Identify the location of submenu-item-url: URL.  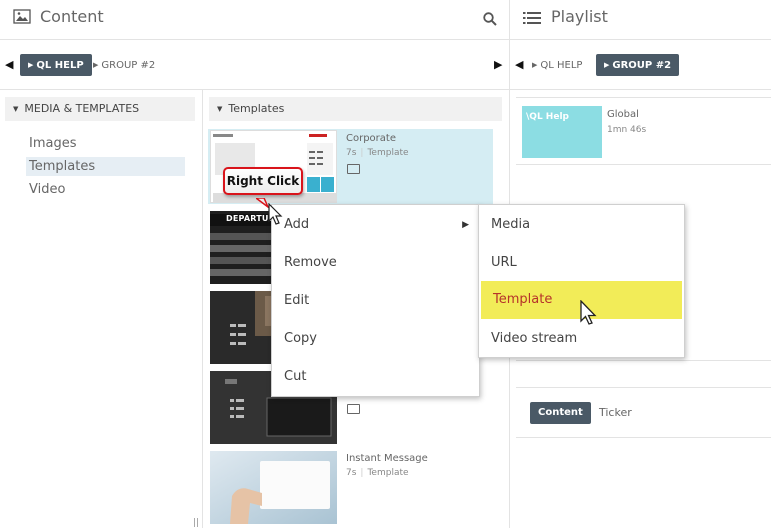
(581, 263).